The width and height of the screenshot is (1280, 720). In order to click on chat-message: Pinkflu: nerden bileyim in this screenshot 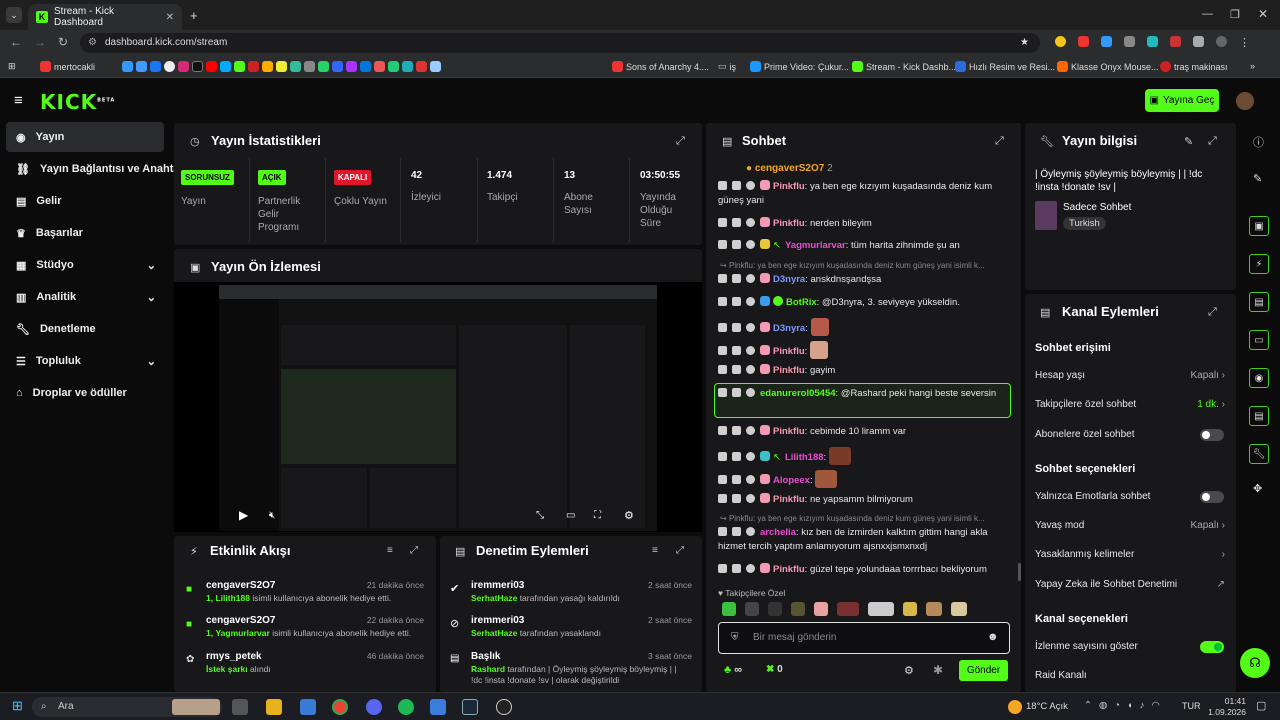, I will do `click(864, 224)`.